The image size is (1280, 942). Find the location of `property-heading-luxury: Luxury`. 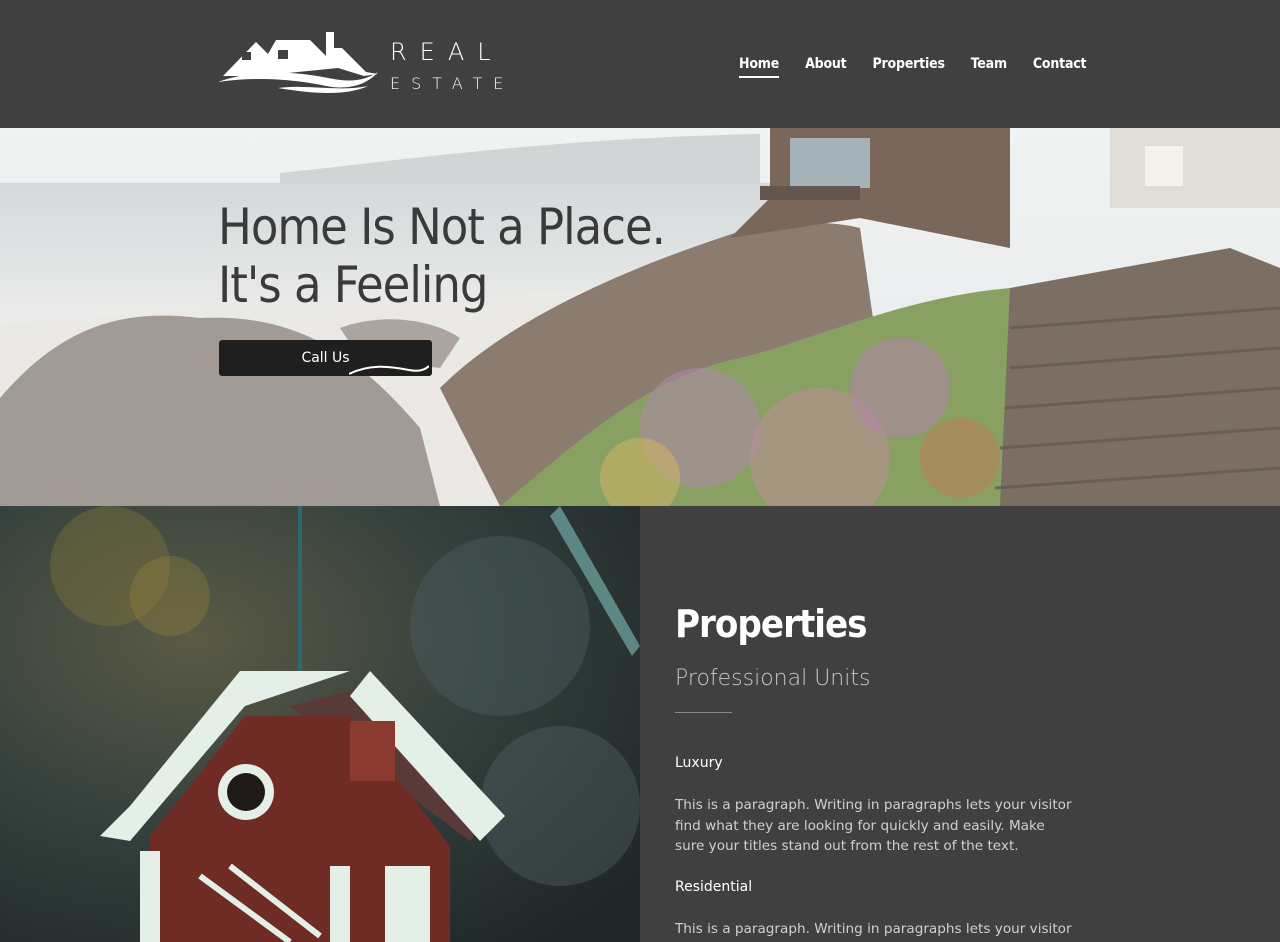

property-heading-luxury: Luxury is located at coordinates (699, 763).